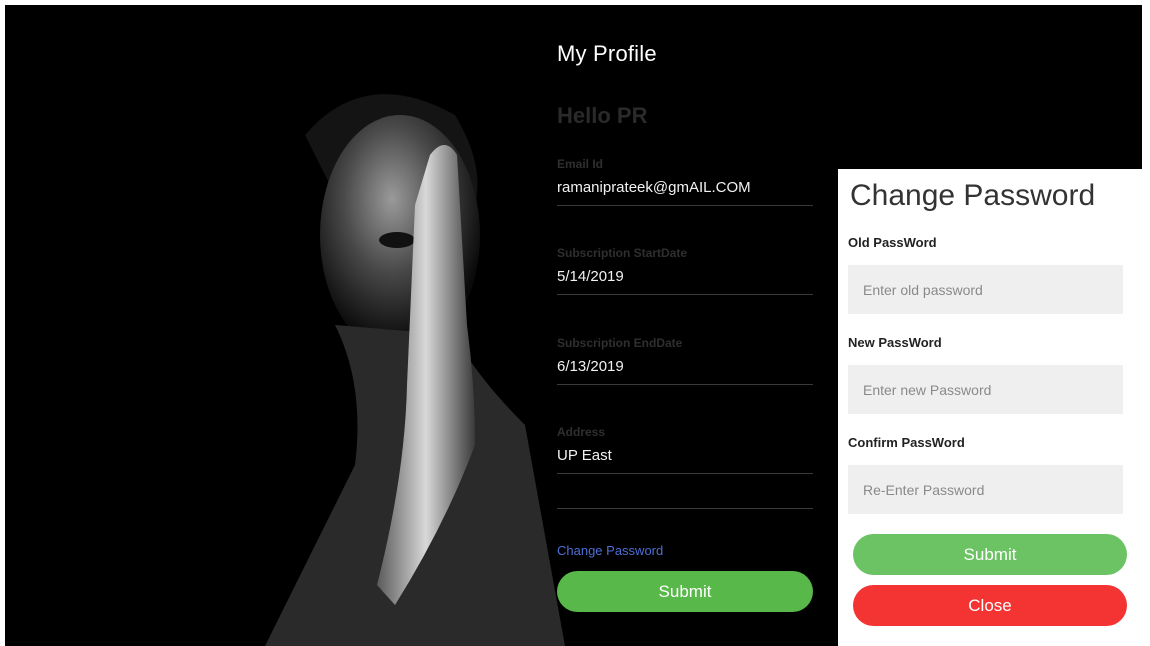 The image size is (1150, 646). Describe the element at coordinates (906, 442) in the screenshot. I see `confirm-password-label: Confirm PassWord` at that location.